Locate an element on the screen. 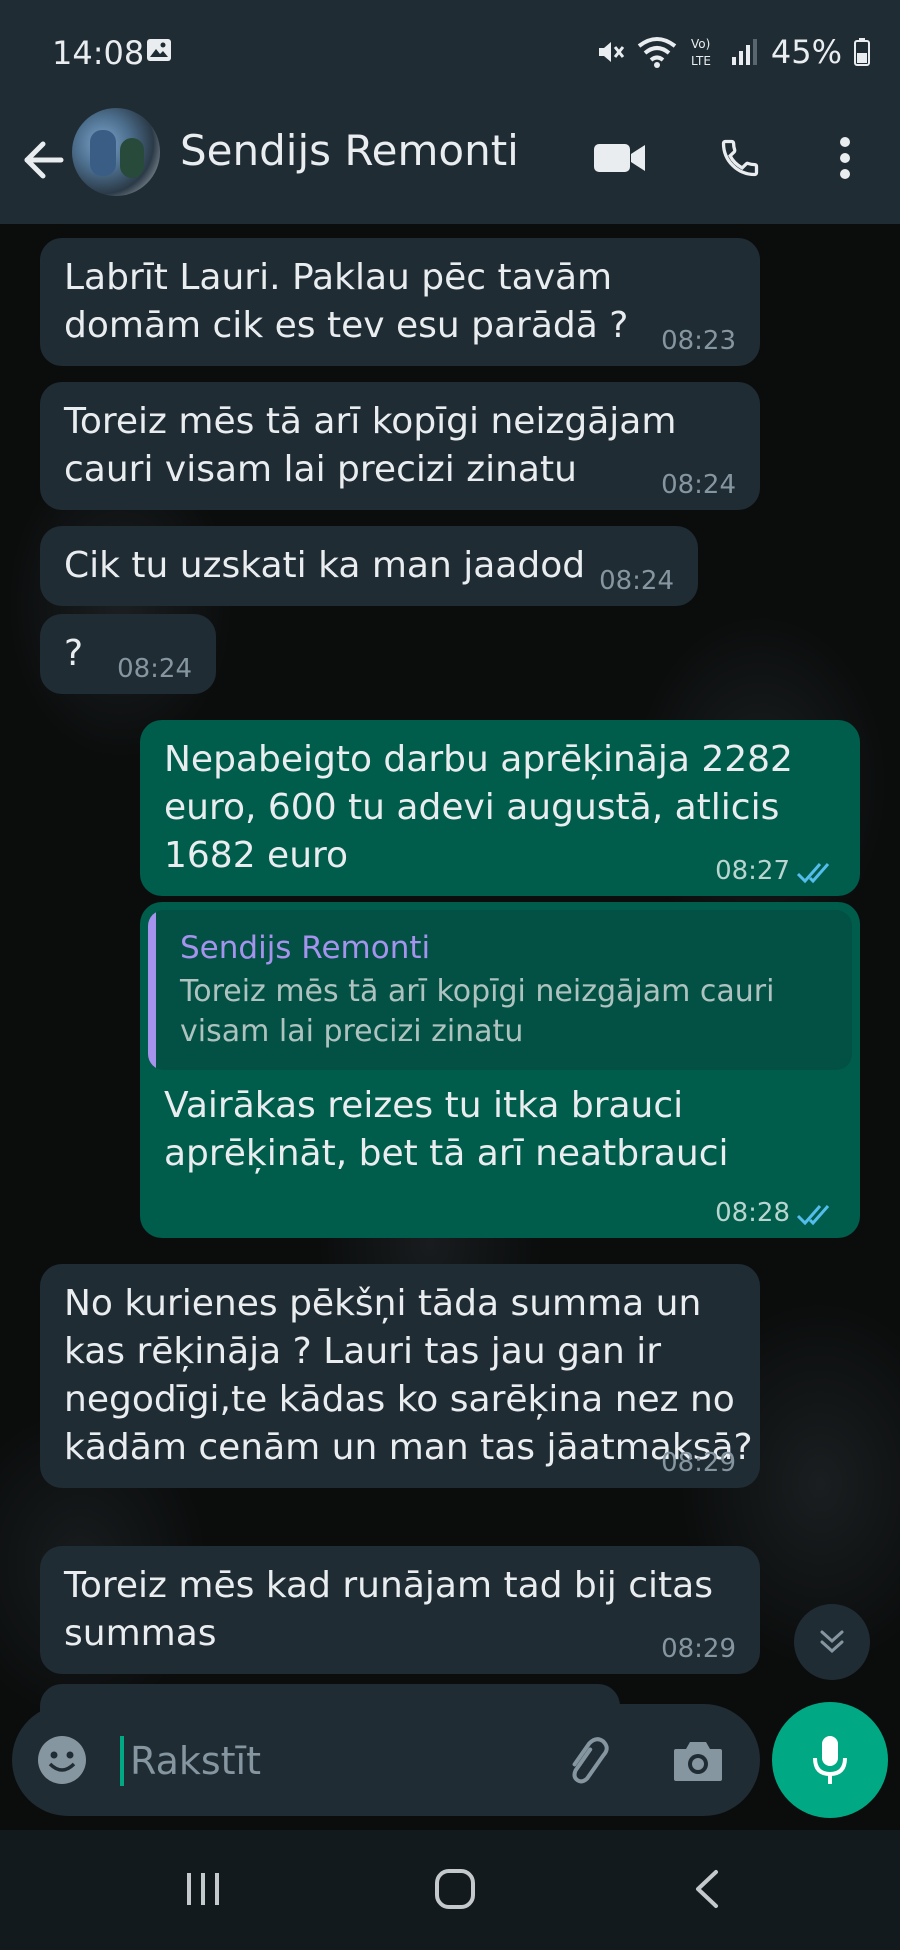  back-icon is located at coordinates (707, 1889).